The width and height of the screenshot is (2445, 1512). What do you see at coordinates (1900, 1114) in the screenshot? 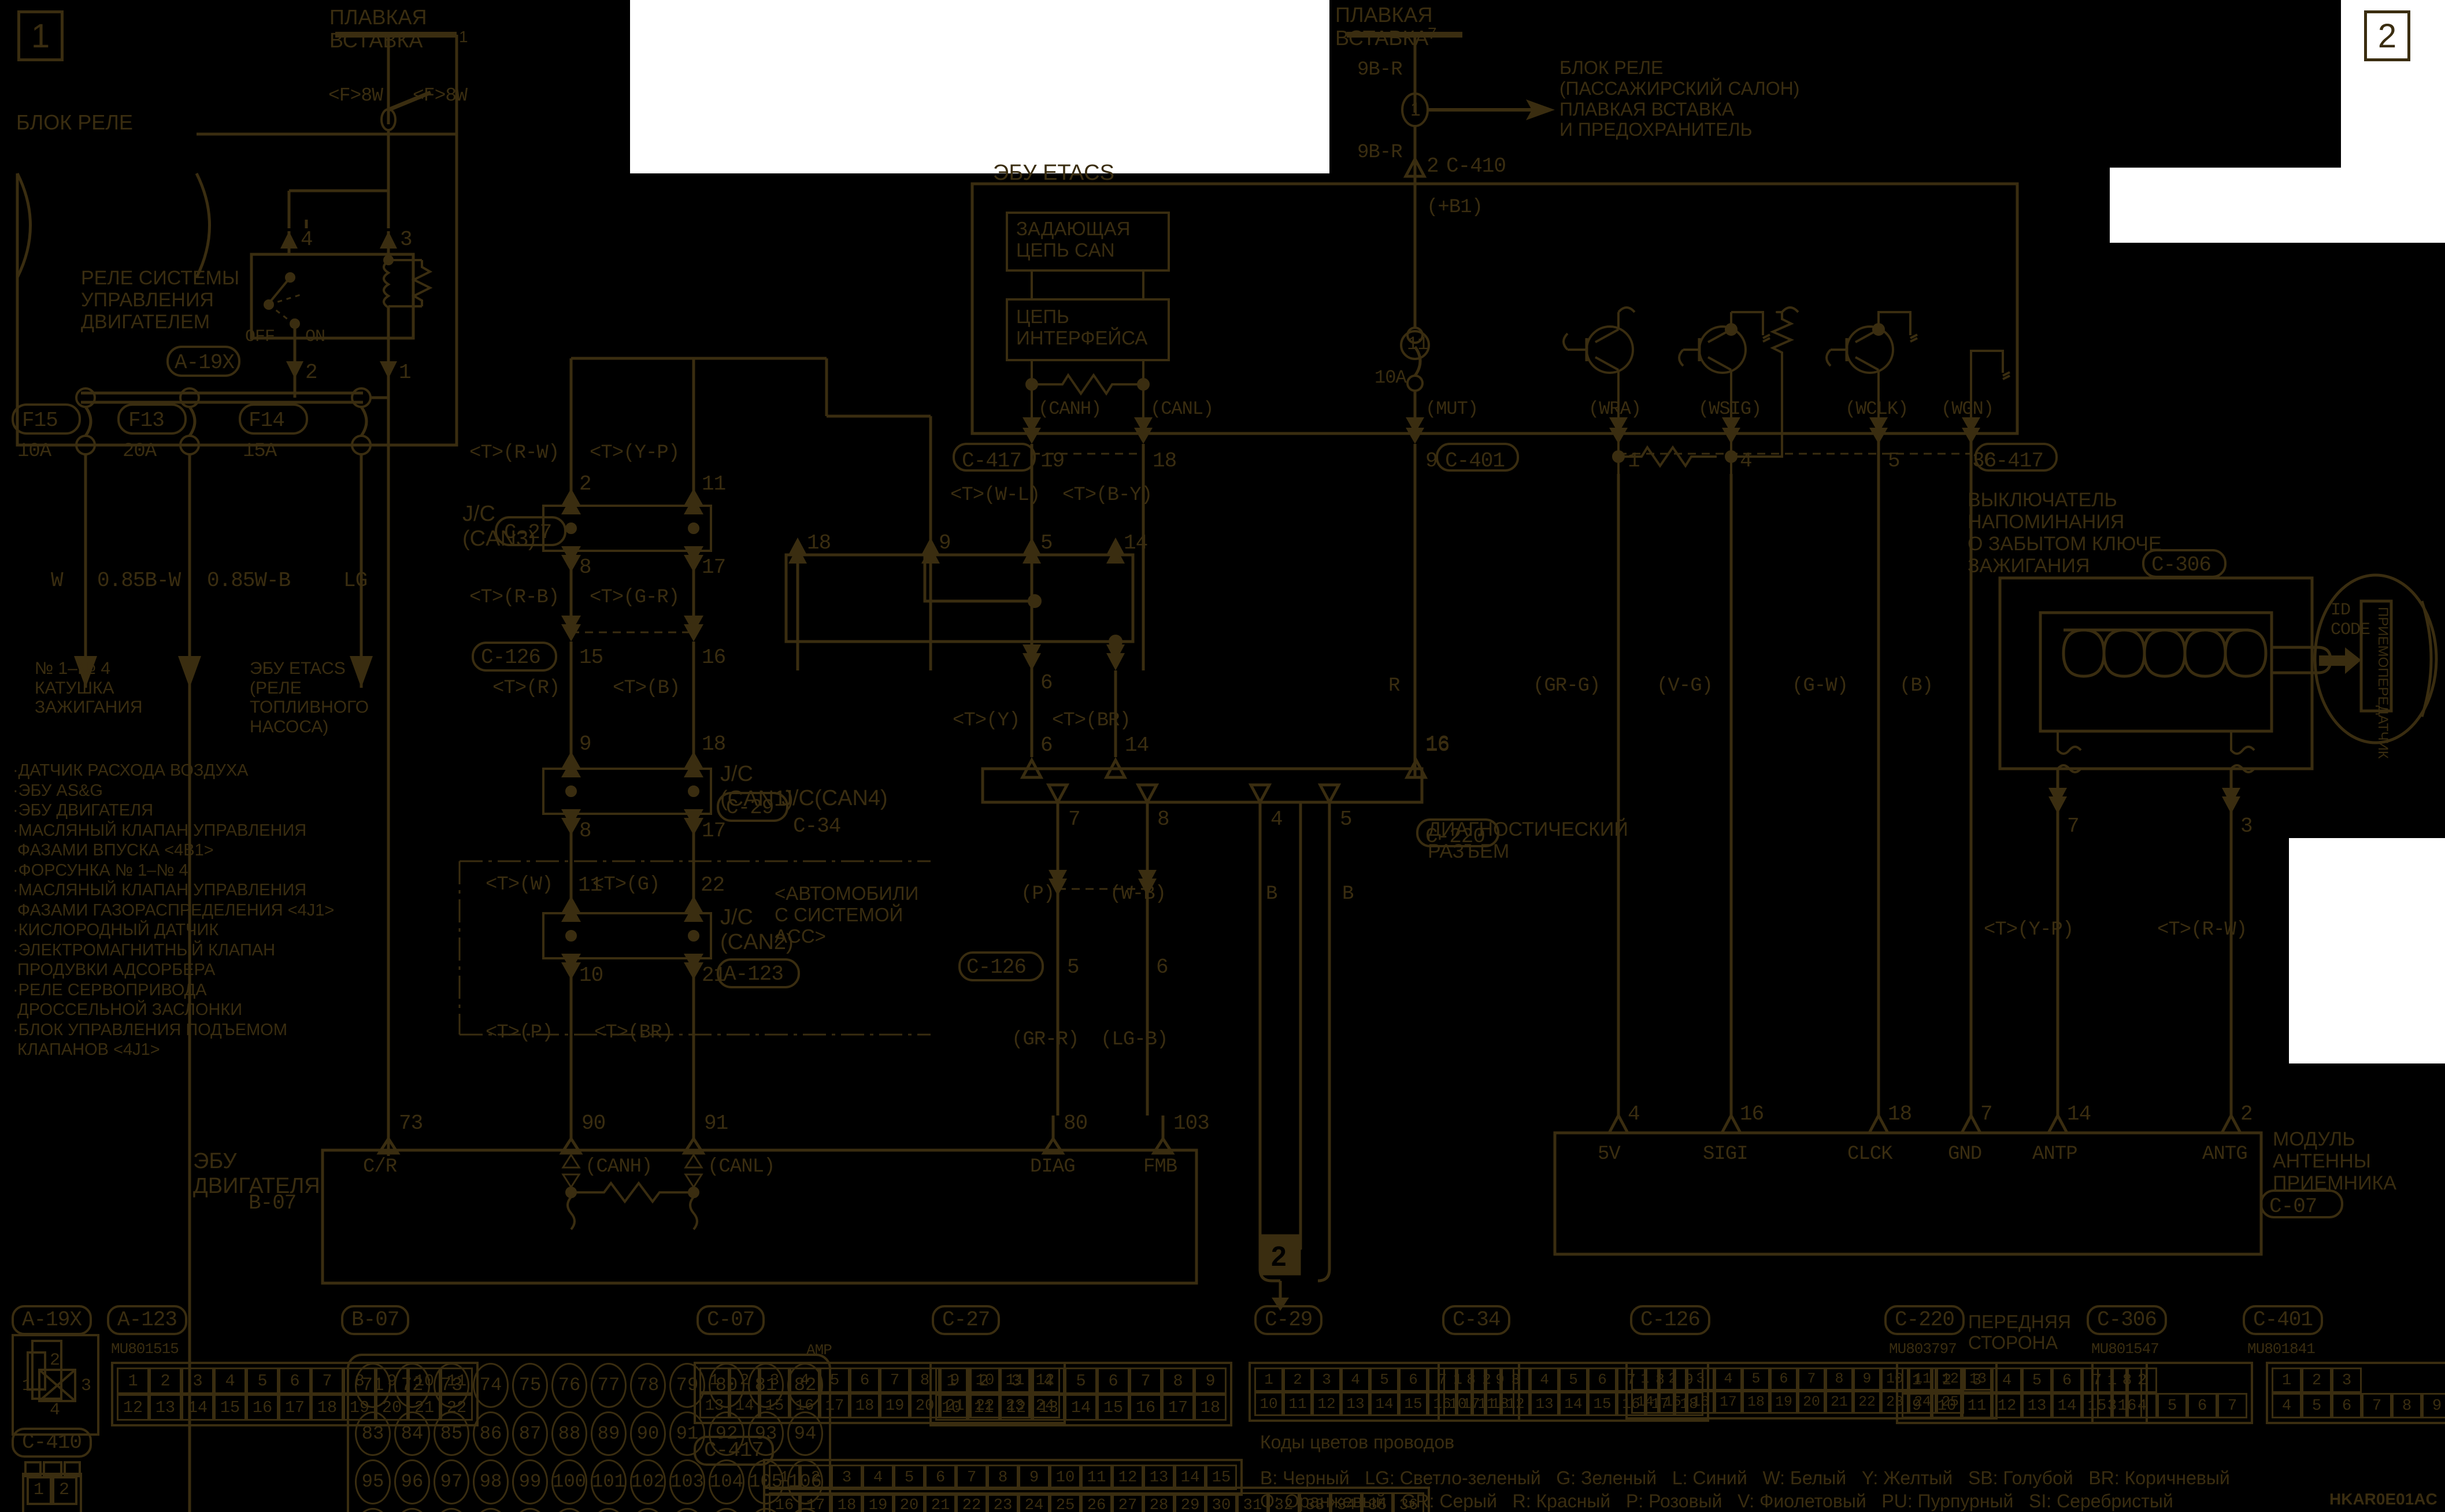
I see `antenna-pin-18: 18` at bounding box center [1900, 1114].